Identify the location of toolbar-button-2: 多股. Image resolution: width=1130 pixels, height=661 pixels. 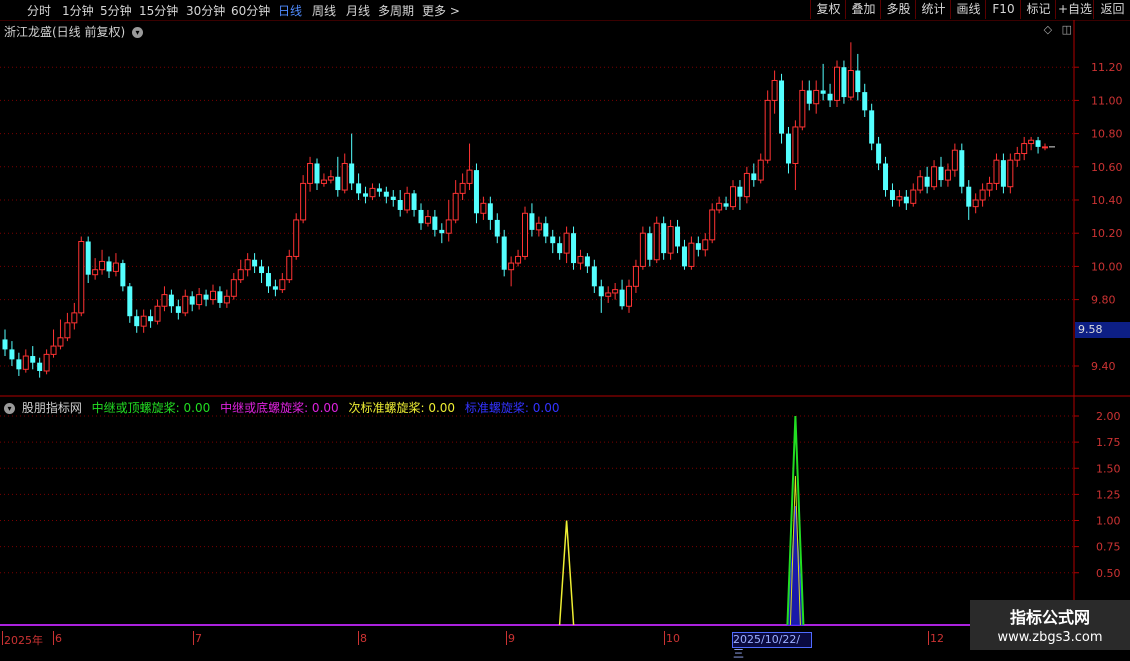
(898, 9).